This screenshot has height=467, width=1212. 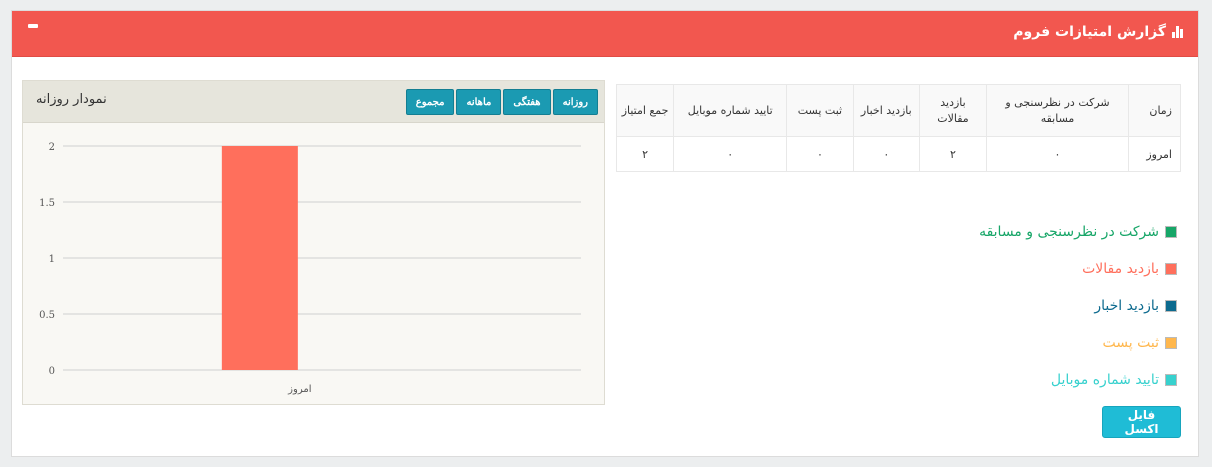 What do you see at coordinates (259, 258) in the screenshot?
I see `bar` at bounding box center [259, 258].